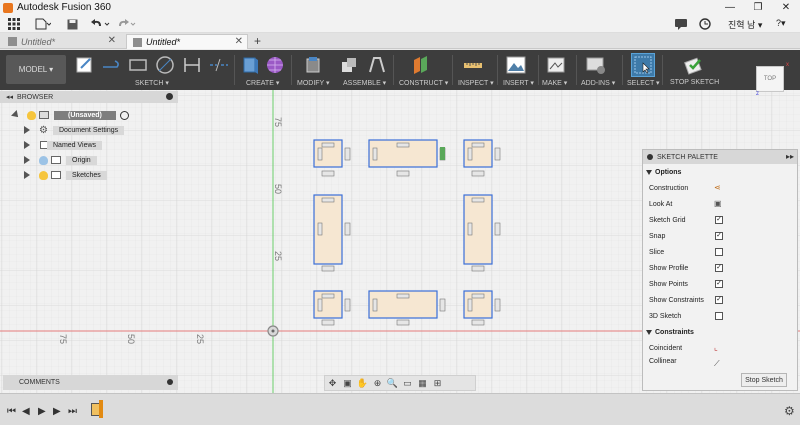 This screenshot has width=800, height=425. What do you see at coordinates (719, 204) in the screenshot?
I see `look-at-button-icon: ▣` at bounding box center [719, 204].